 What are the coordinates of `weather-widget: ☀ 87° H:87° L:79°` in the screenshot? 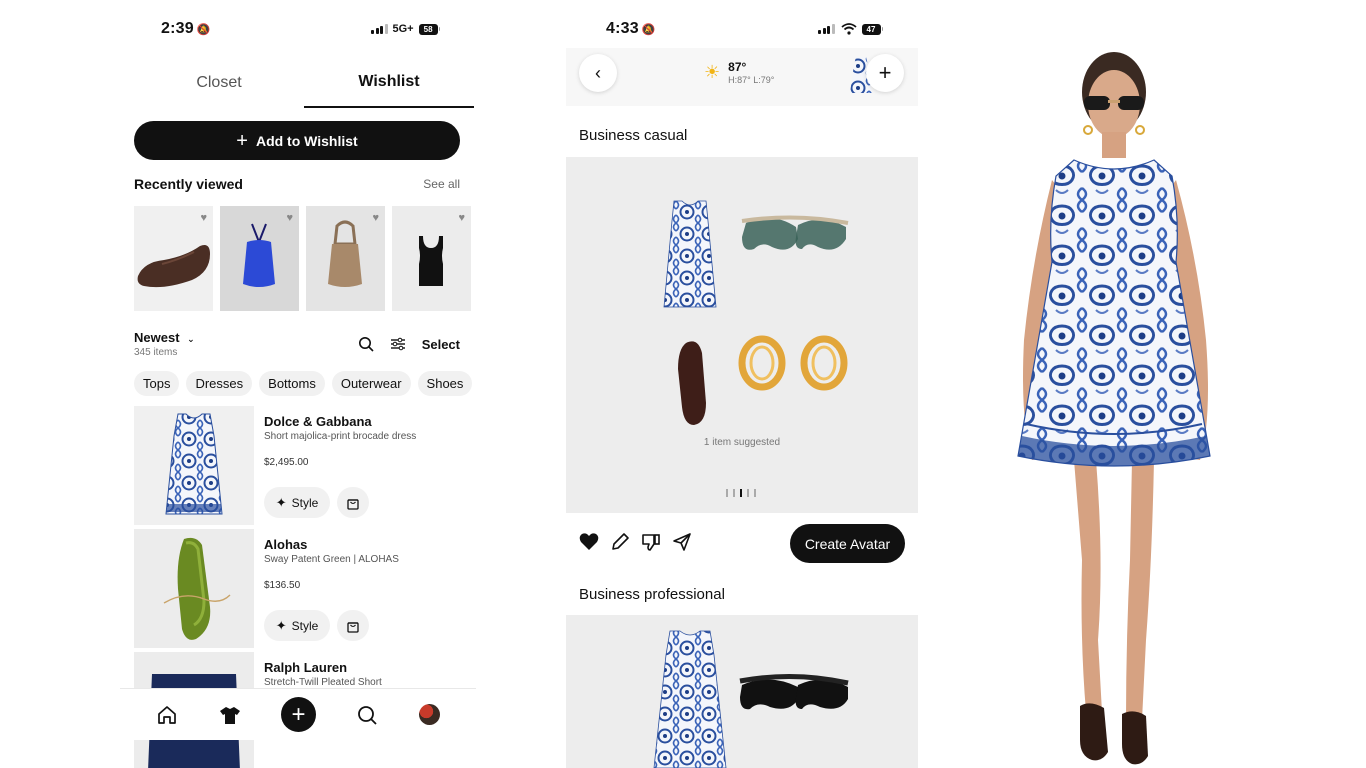 It's located at (739, 72).